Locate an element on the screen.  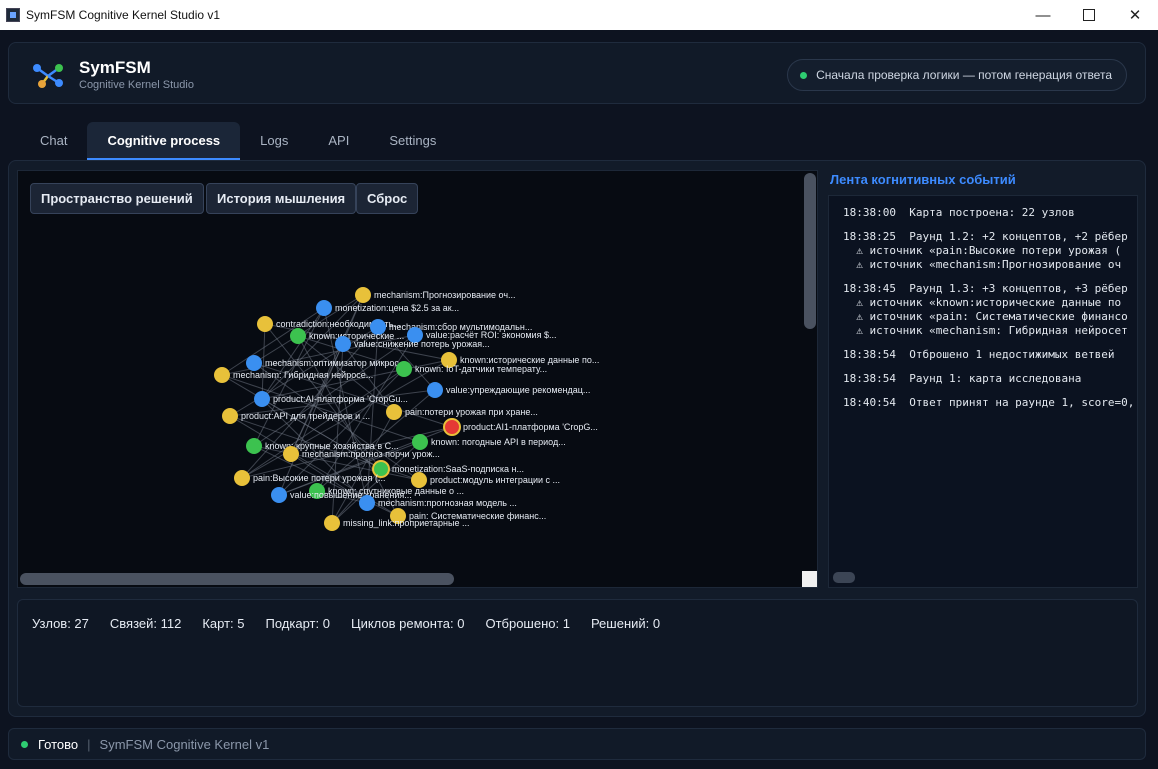
tab-api: API is located at coordinates (338, 141).